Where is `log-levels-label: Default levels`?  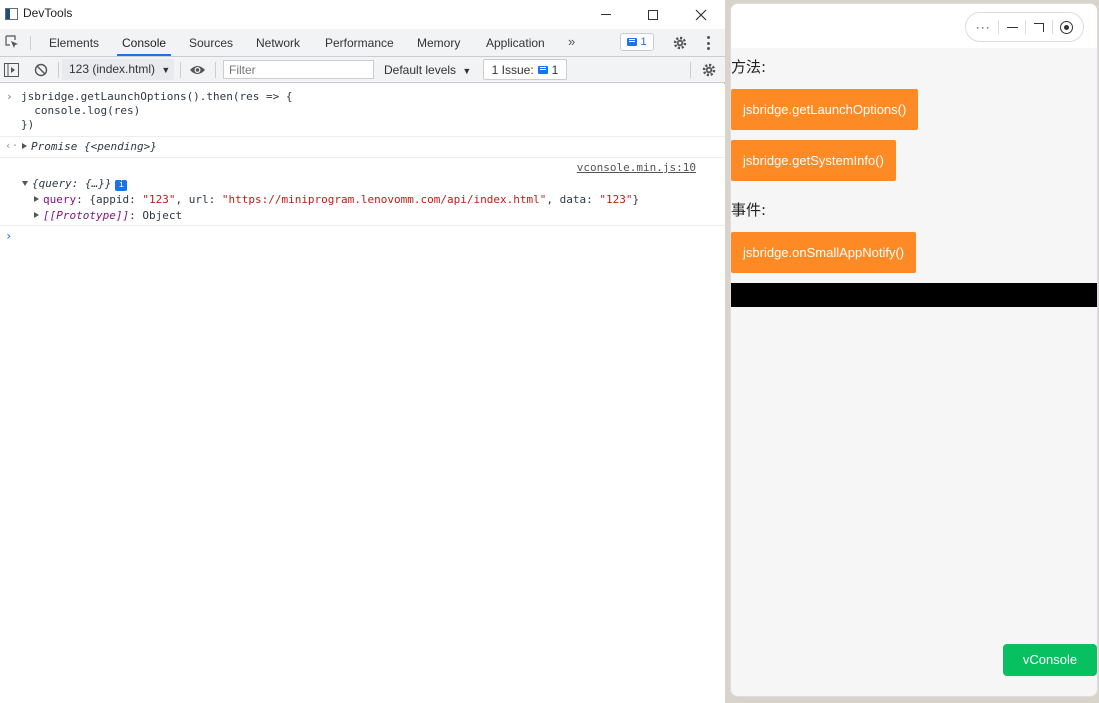 log-levels-label: Default levels is located at coordinates (420, 70).